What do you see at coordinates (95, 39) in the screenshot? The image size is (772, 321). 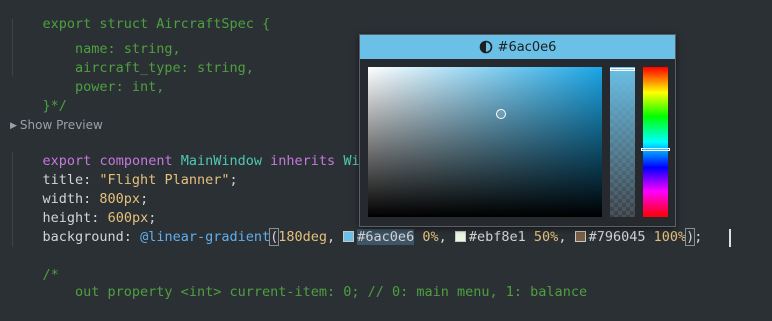 I see `code-line: name: string,` at bounding box center [95, 39].